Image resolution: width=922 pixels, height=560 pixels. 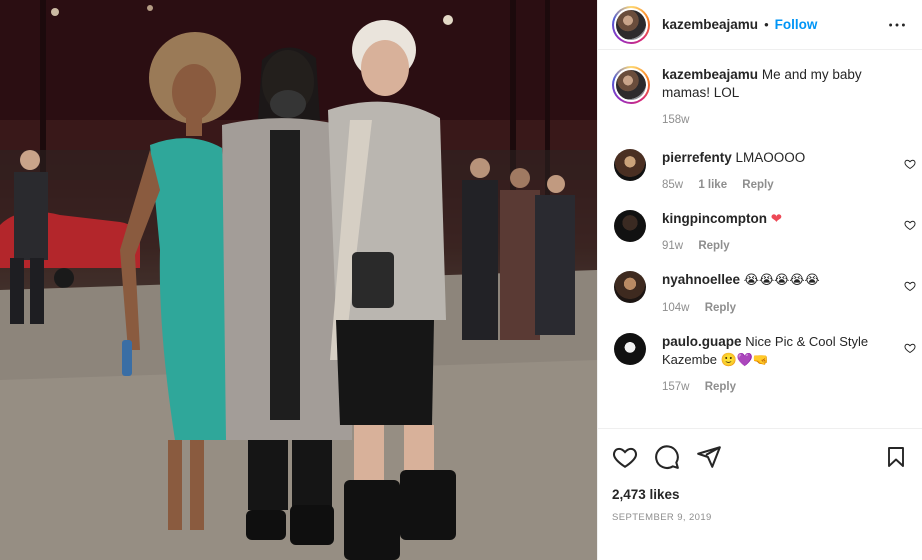 I want to click on comment-age: 91w, so click(x=672, y=246).